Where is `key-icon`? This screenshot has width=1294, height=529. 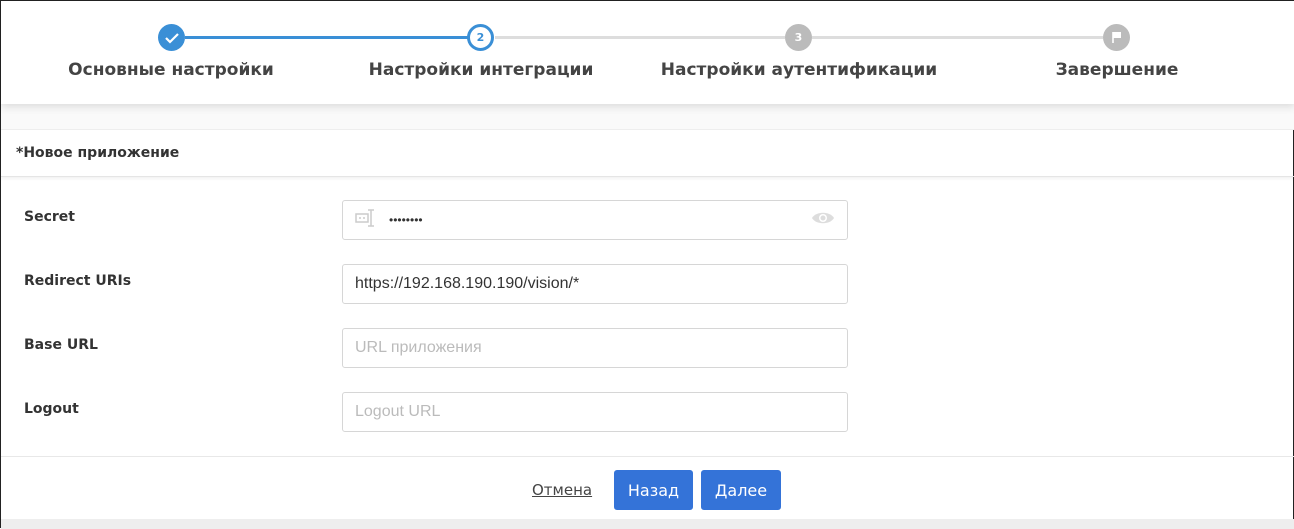
key-icon is located at coordinates (366, 220).